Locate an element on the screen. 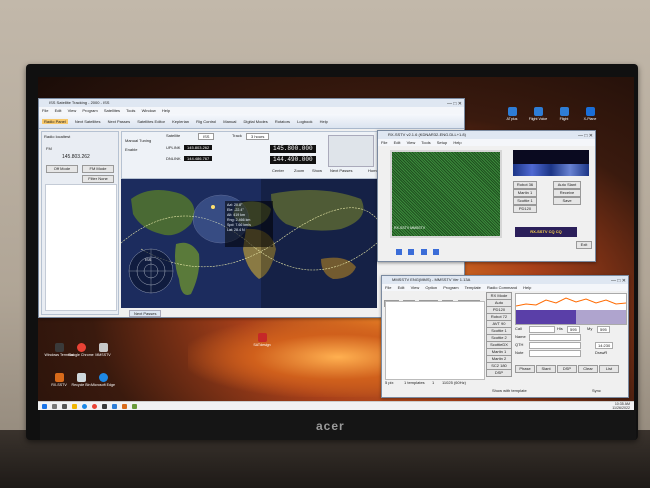 The width and height of the screenshot is (650, 488). menu-program: Program is located at coordinates (89, 110).